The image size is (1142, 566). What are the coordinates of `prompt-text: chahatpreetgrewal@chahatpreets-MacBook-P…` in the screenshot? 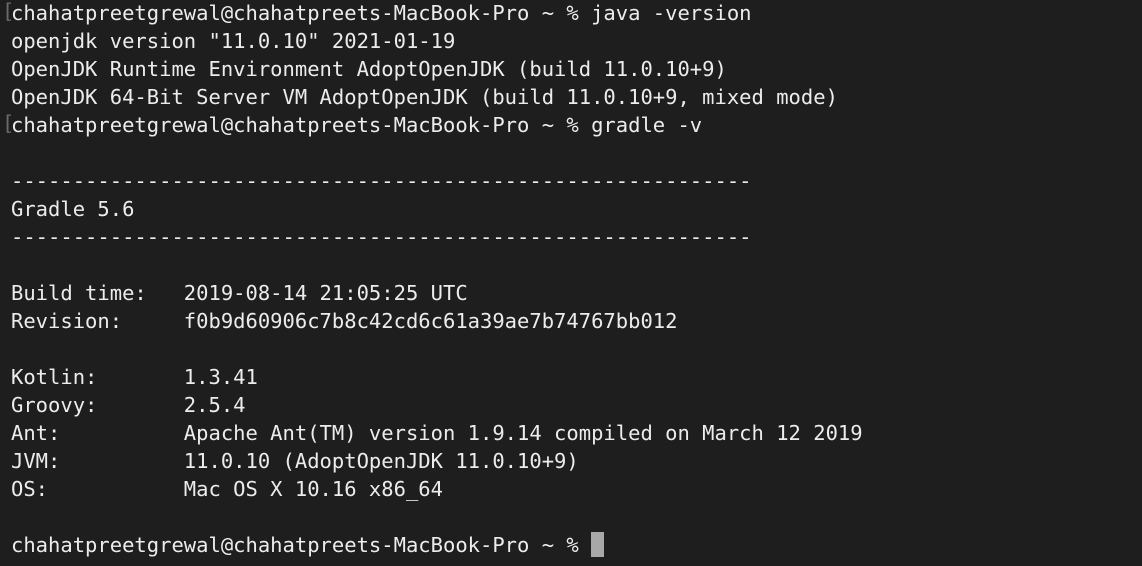 It's located at (295, 545).